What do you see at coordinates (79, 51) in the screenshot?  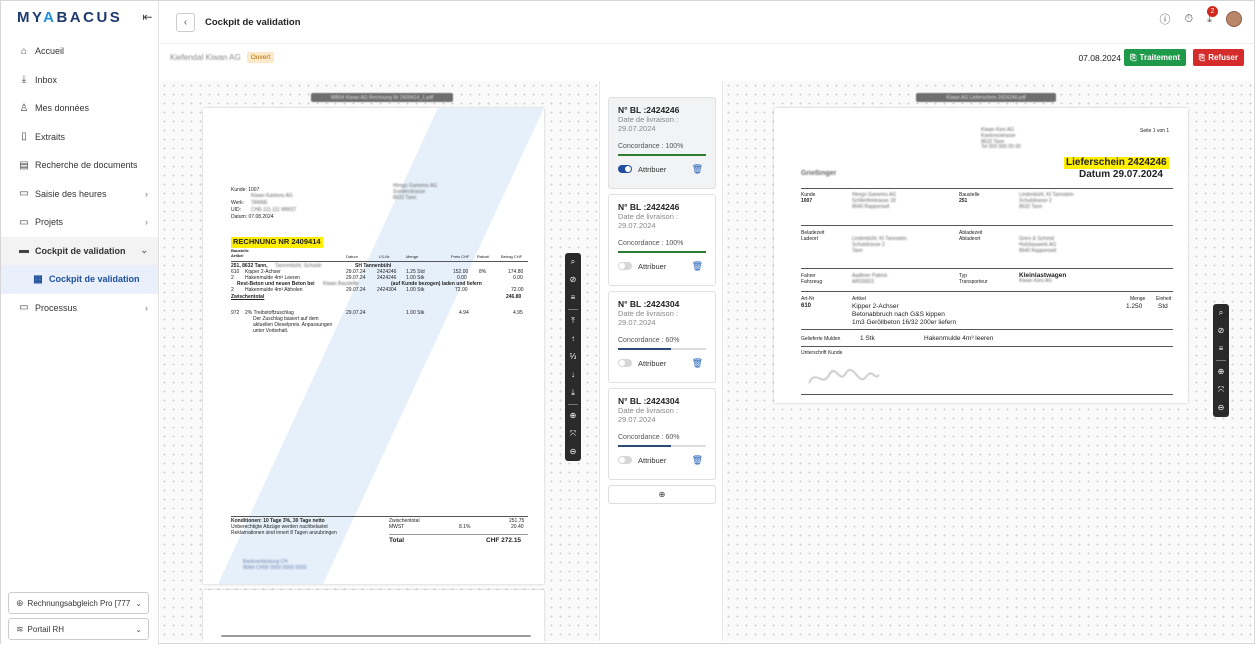 I see `sidebar-item-accueil: ⌂ Accueil` at bounding box center [79, 51].